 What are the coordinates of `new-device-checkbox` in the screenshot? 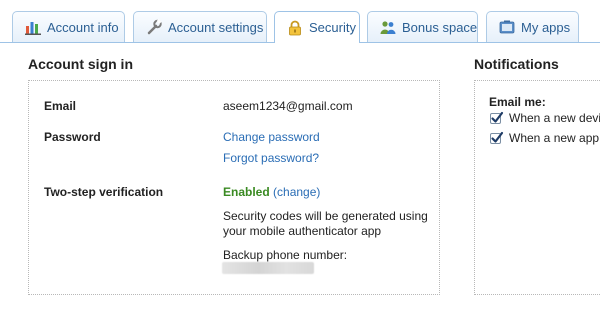 It's located at (497, 117).